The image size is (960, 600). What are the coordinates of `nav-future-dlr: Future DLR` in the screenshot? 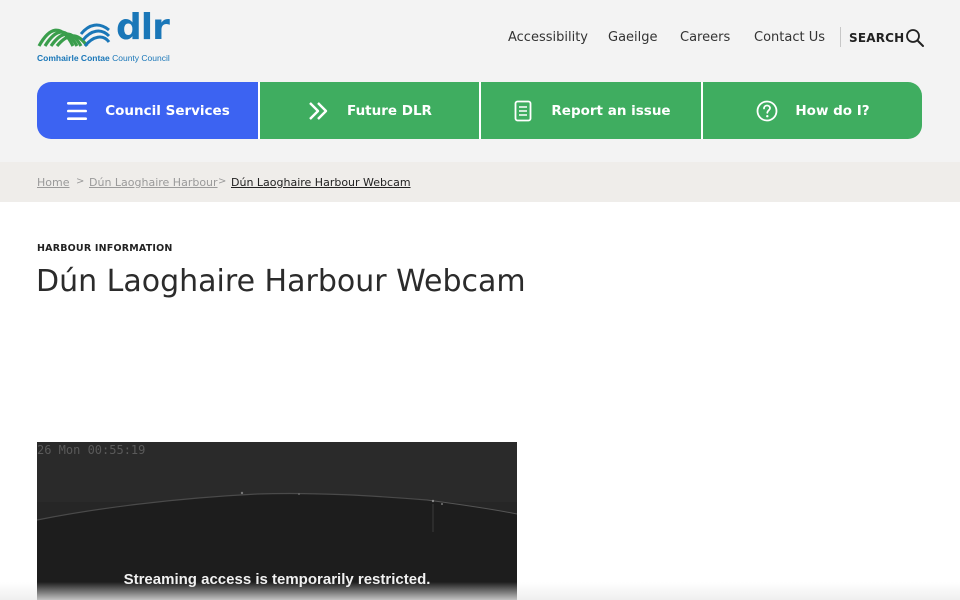 It's located at (368, 110).